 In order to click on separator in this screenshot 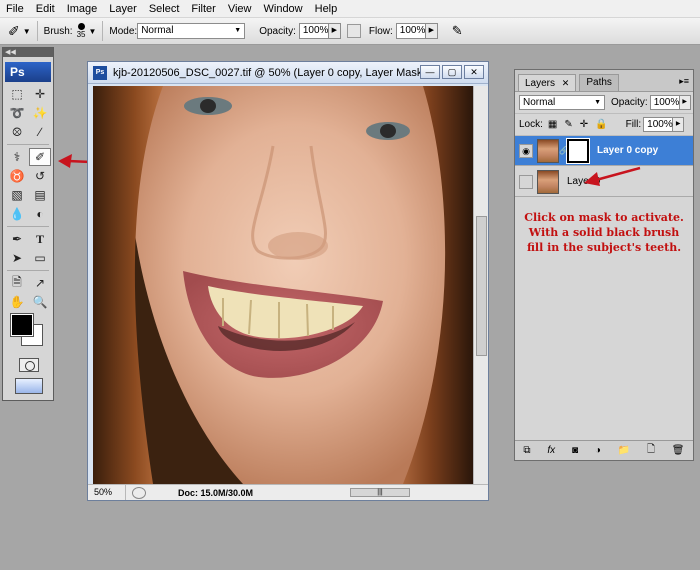, I will do `click(103, 31)`.